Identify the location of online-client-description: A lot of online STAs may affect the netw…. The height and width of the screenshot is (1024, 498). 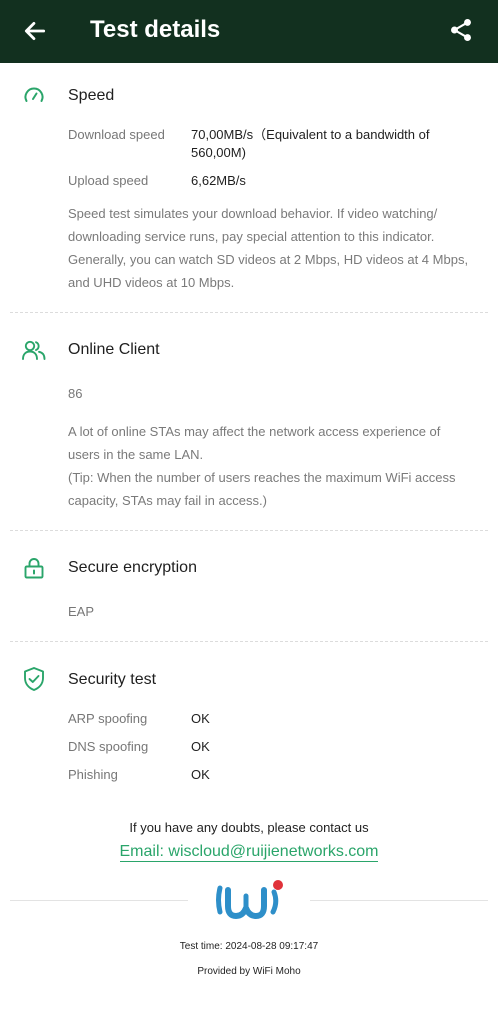
(273, 466).